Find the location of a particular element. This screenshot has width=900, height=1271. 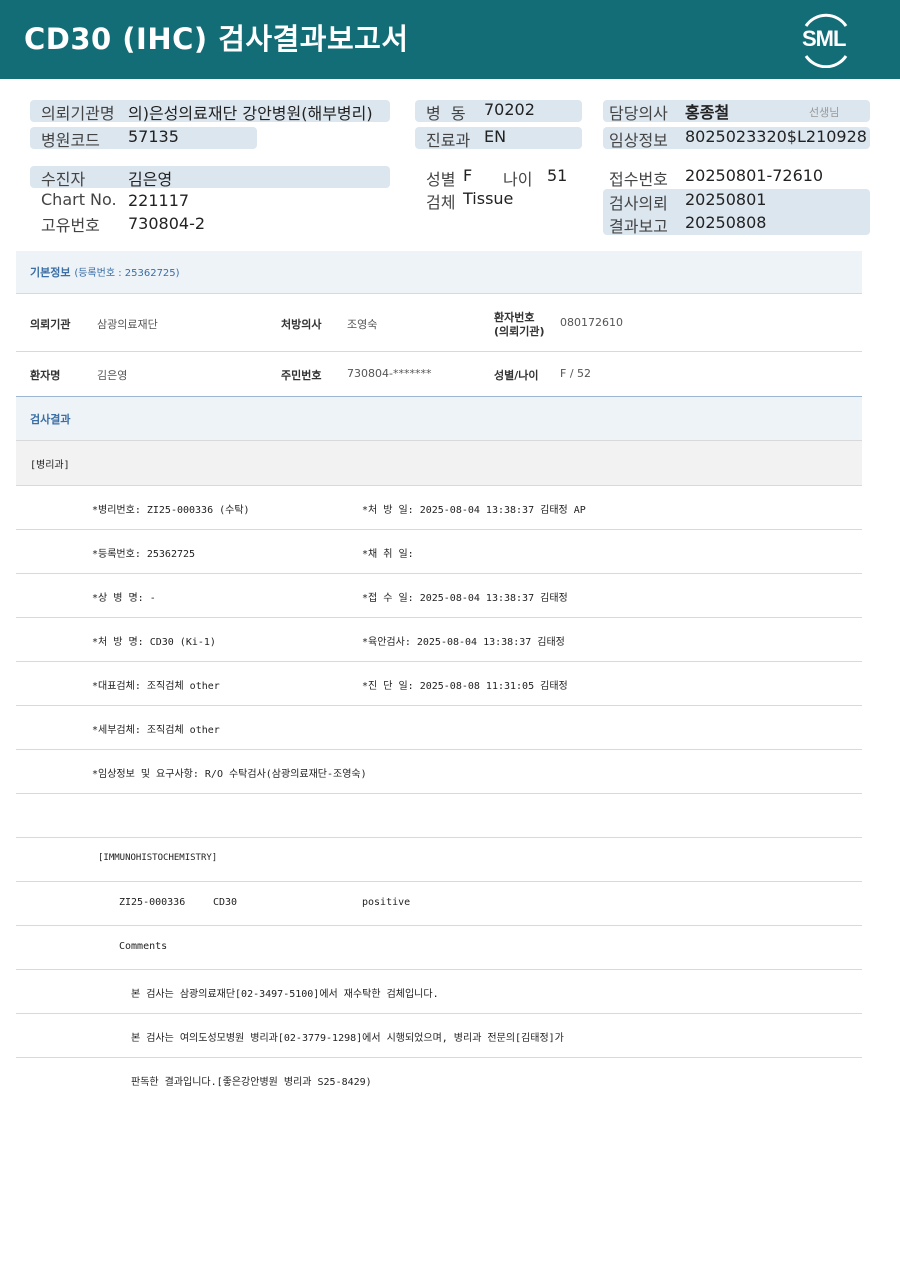

id-value: 730804-2 is located at coordinates (167, 223).